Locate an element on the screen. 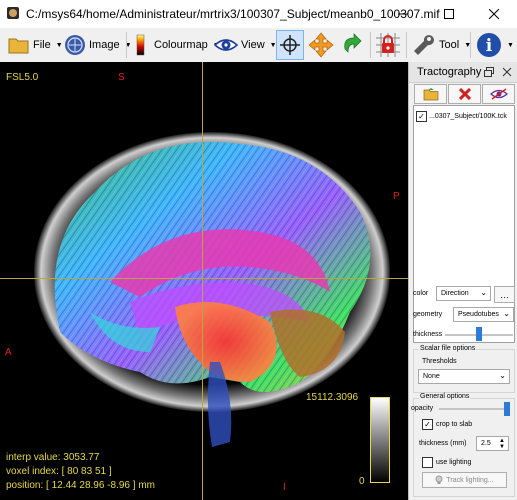  toolbar: File▼ Image▼ Colourmap▼ View▼ Tool▼ i ▼ is located at coordinates (258, 45).